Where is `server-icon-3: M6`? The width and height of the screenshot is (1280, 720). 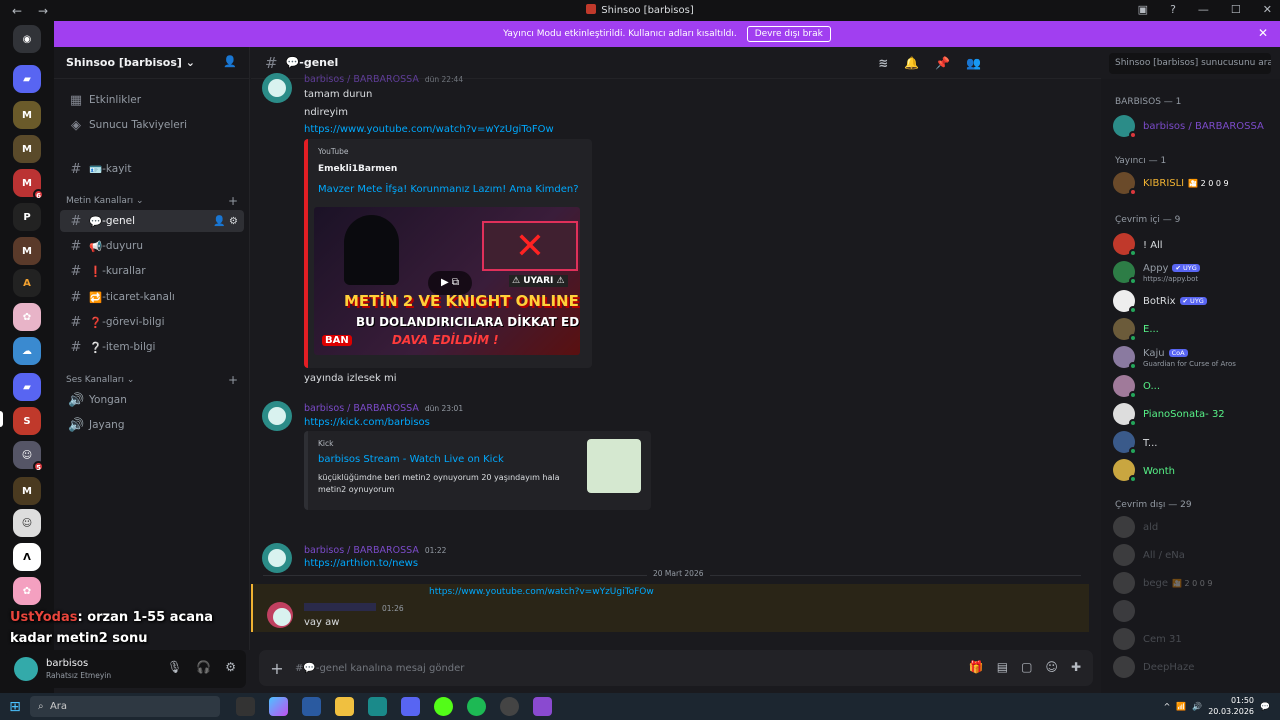
server-icon-3: M6 is located at coordinates (28, 184).